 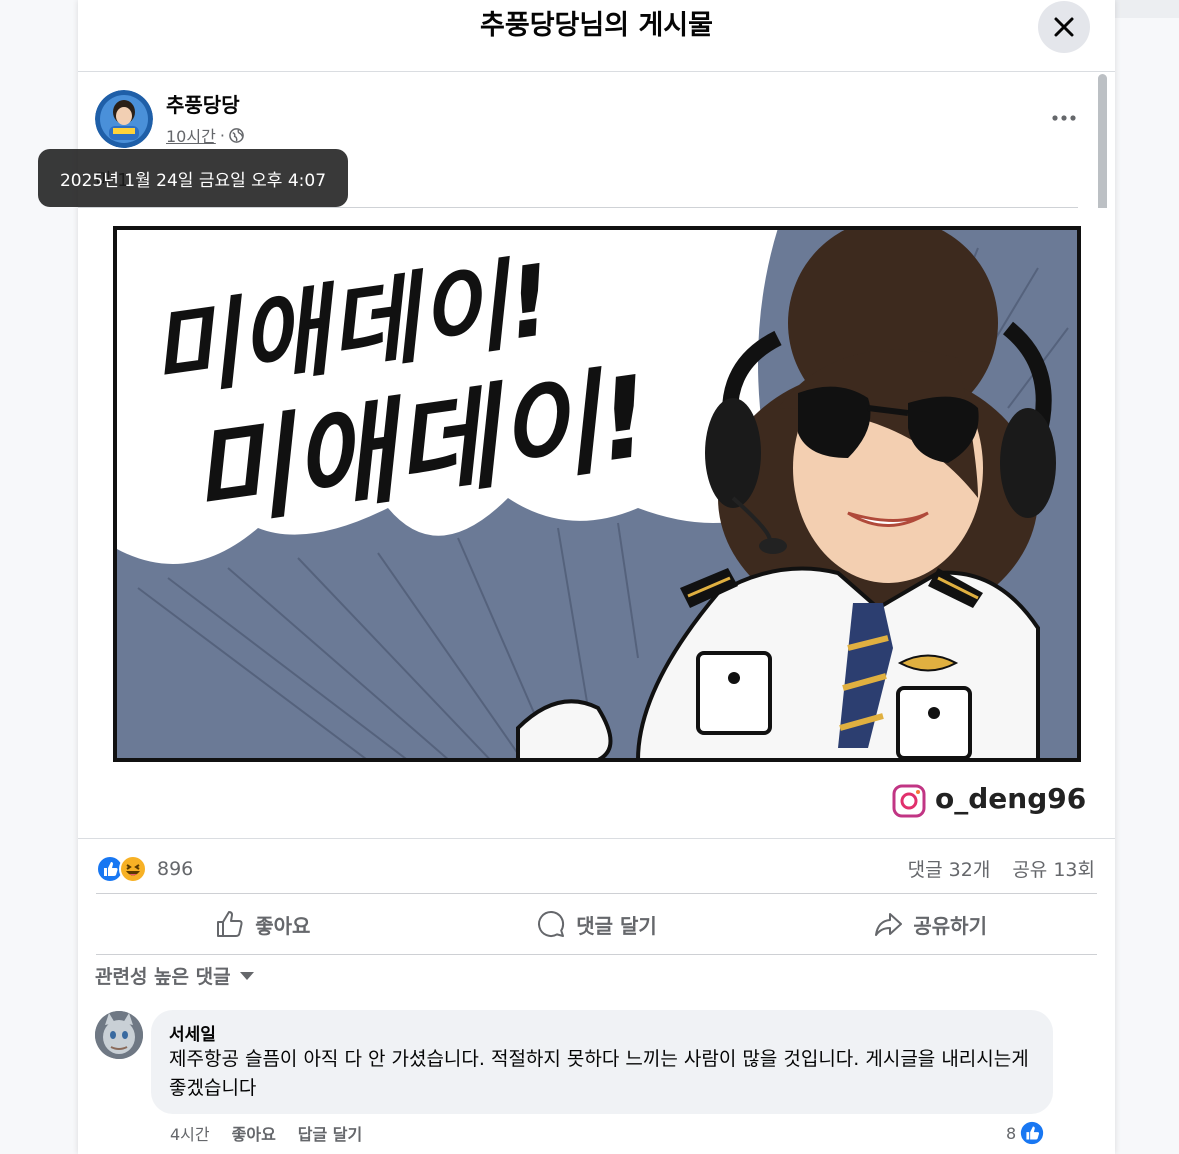 I want to click on close-icon, so click(x=1064, y=27).